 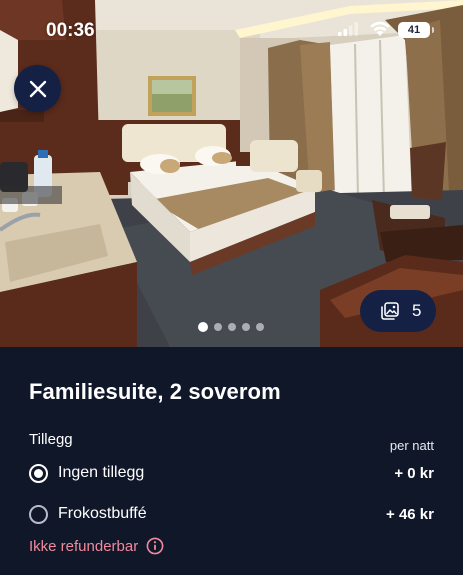 I want to click on cellular-signal-icon, so click(x=348, y=29).